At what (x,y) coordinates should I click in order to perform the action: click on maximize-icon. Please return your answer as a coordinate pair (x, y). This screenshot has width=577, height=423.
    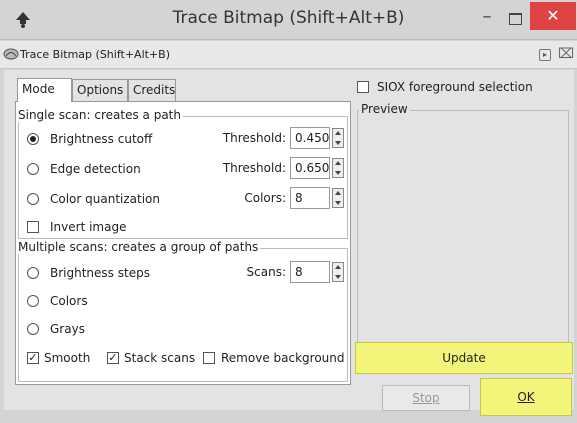
    Looking at the image, I should click on (515, 19).